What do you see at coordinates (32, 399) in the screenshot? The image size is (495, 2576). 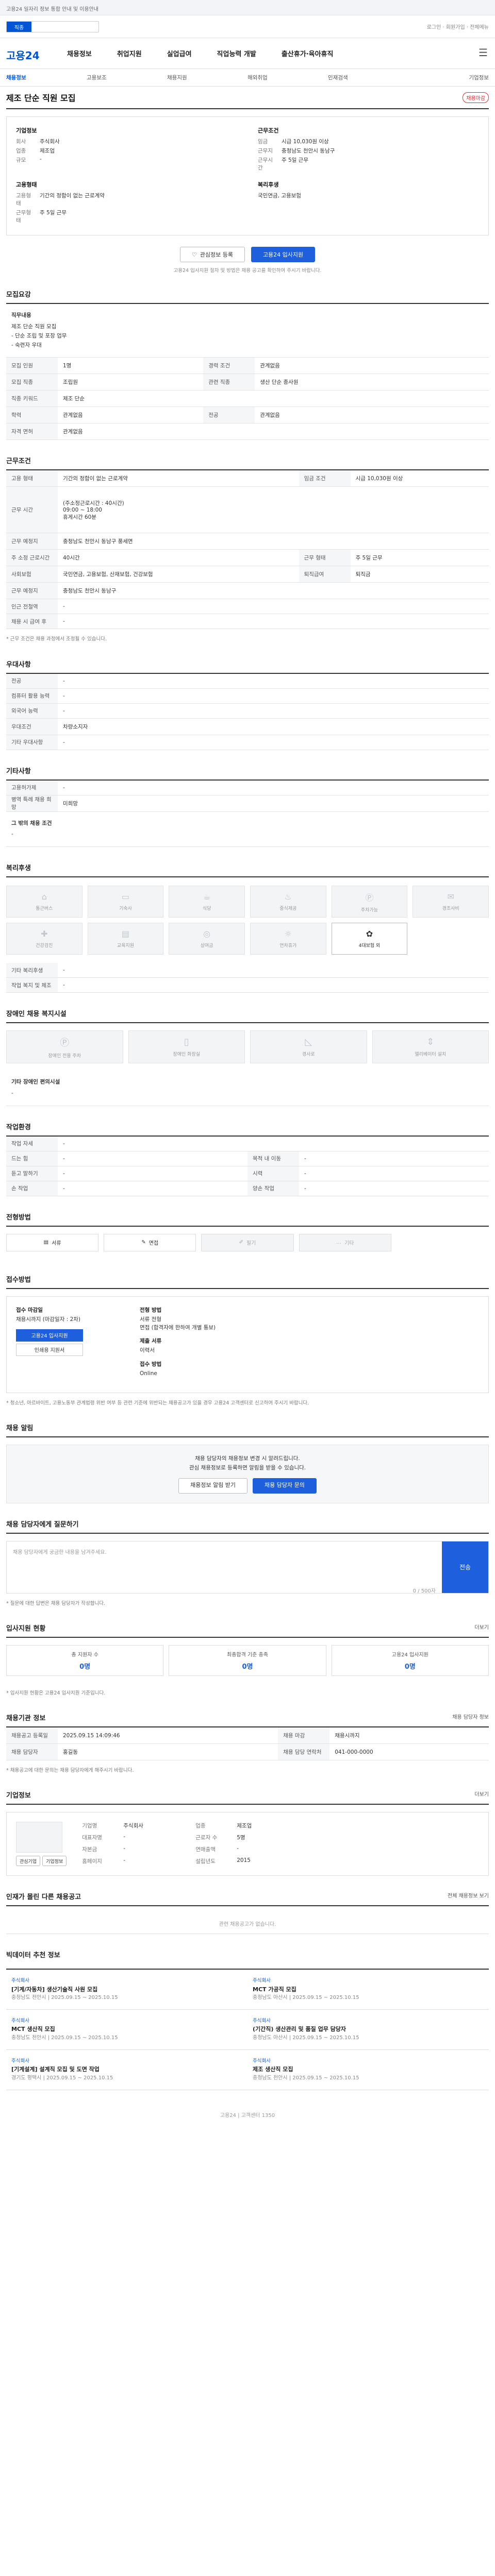 I see `table-key: 직종 키워드` at bounding box center [32, 399].